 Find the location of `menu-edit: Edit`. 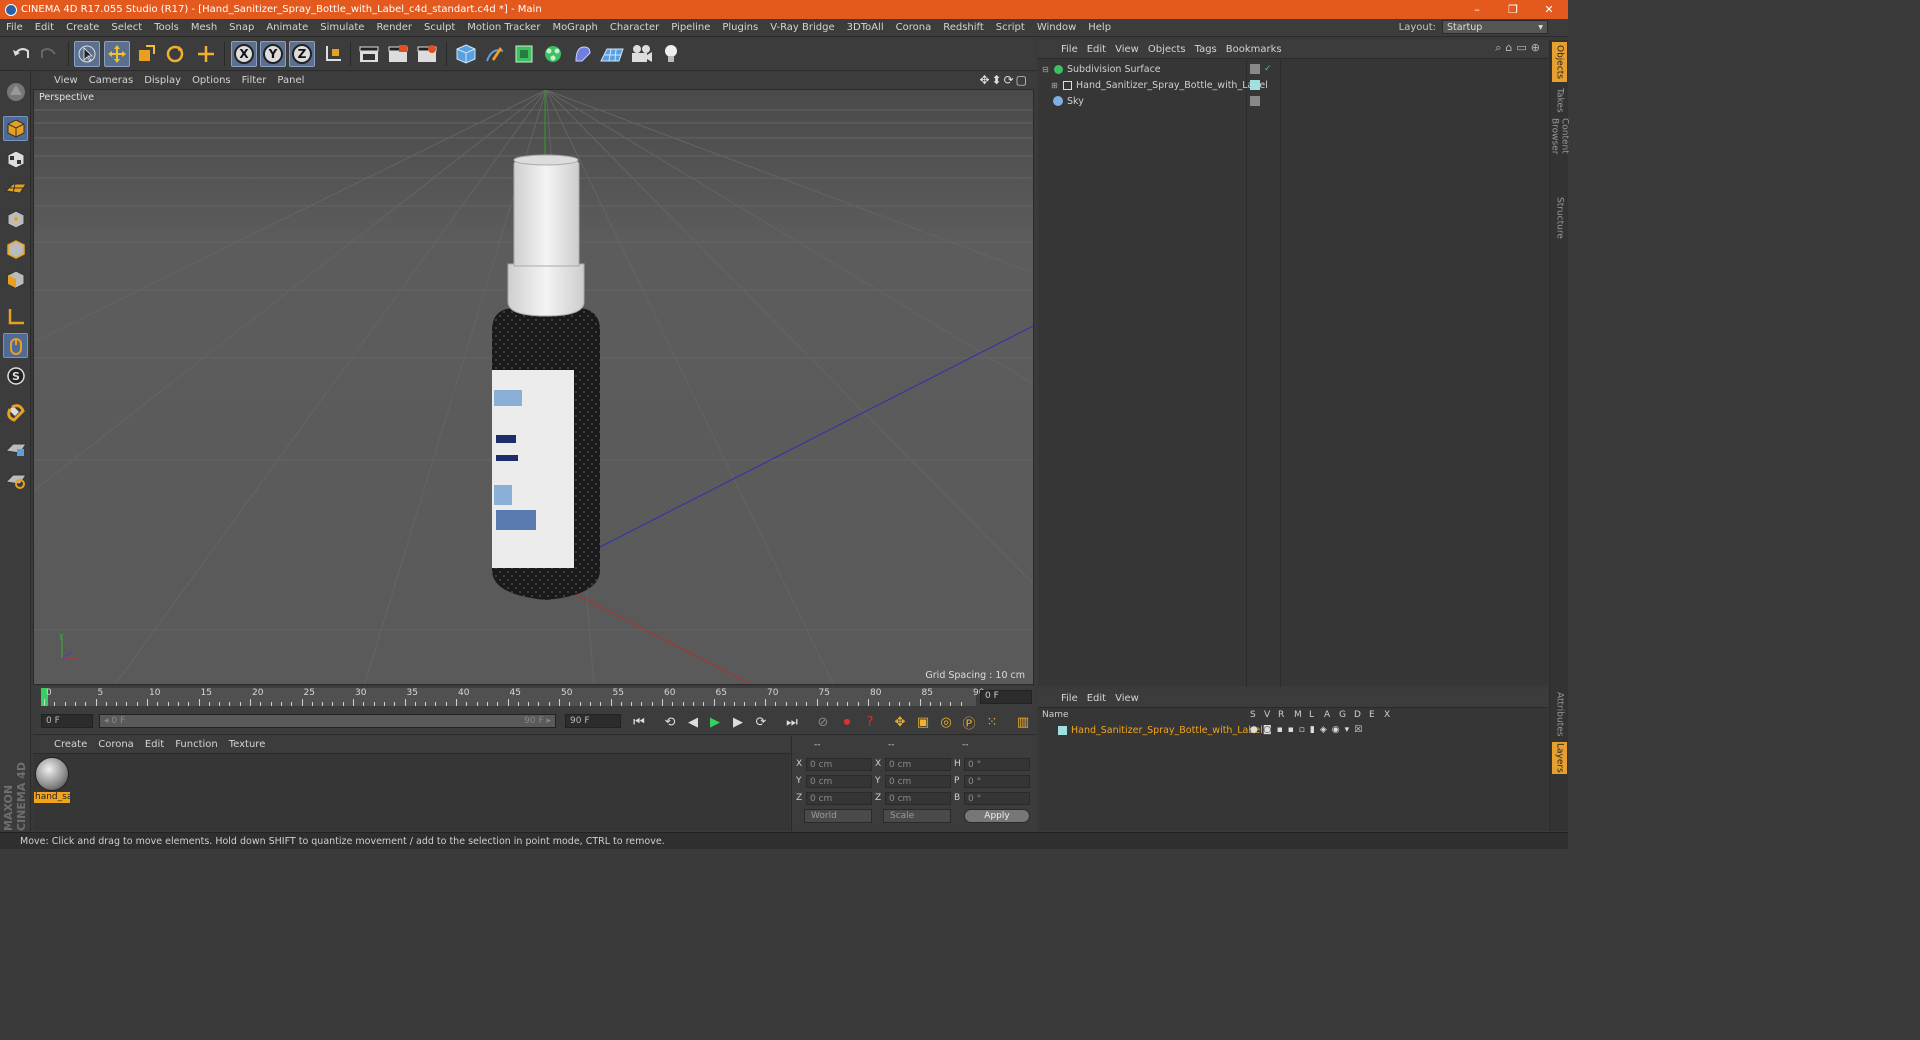

menu-edit: Edit is located at coordinates (44, 27).